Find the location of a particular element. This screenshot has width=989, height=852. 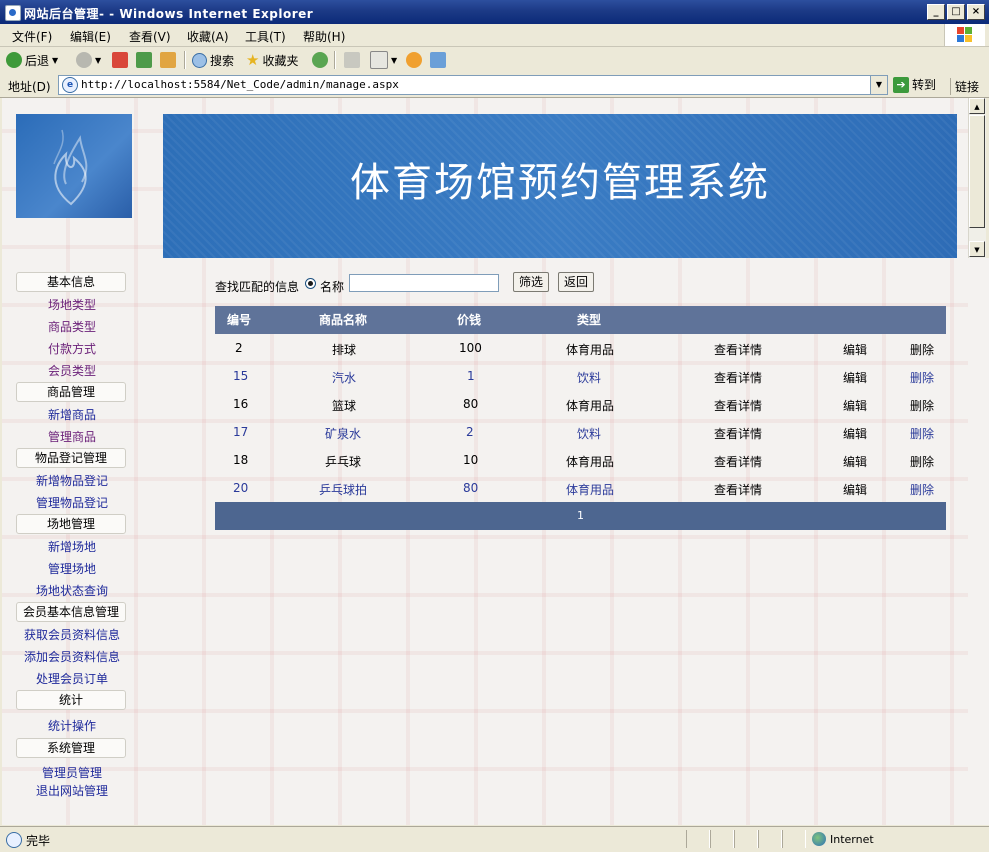

cell-price: 2 is located at coordinates (470, 432).